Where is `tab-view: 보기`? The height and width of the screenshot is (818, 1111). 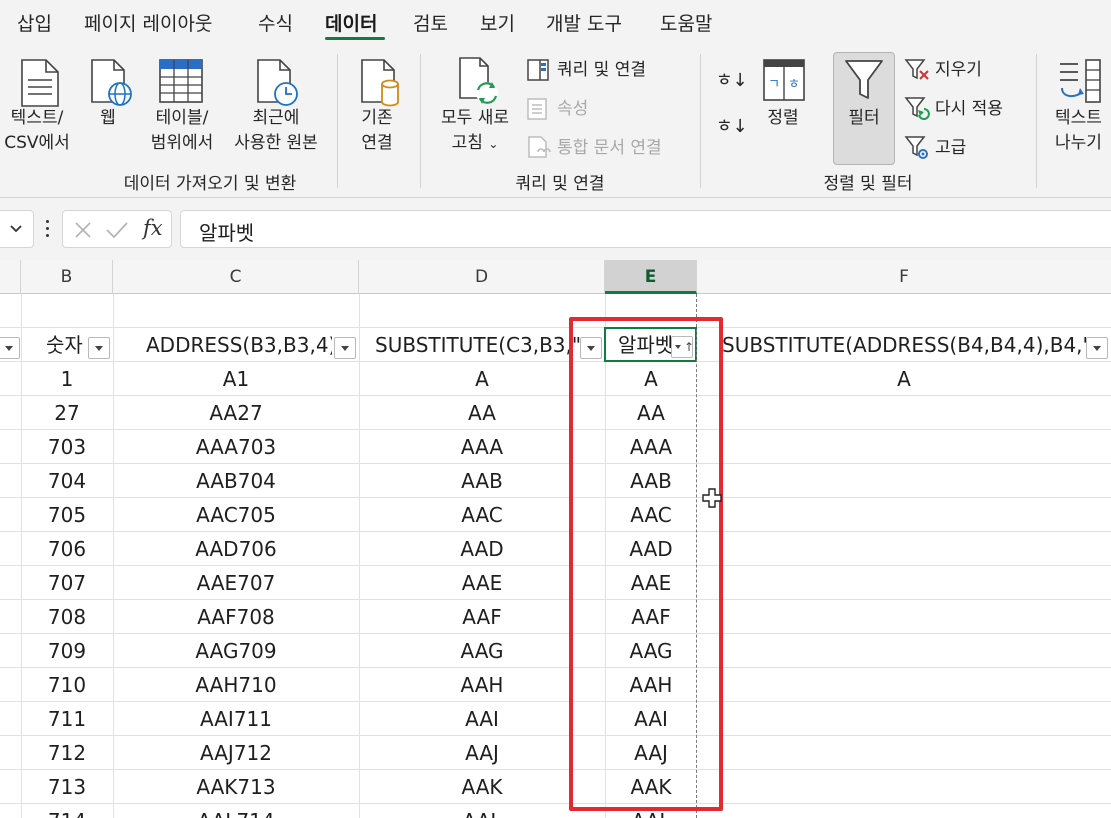 tab-view: 보기 is located at coordinates (497, 22).